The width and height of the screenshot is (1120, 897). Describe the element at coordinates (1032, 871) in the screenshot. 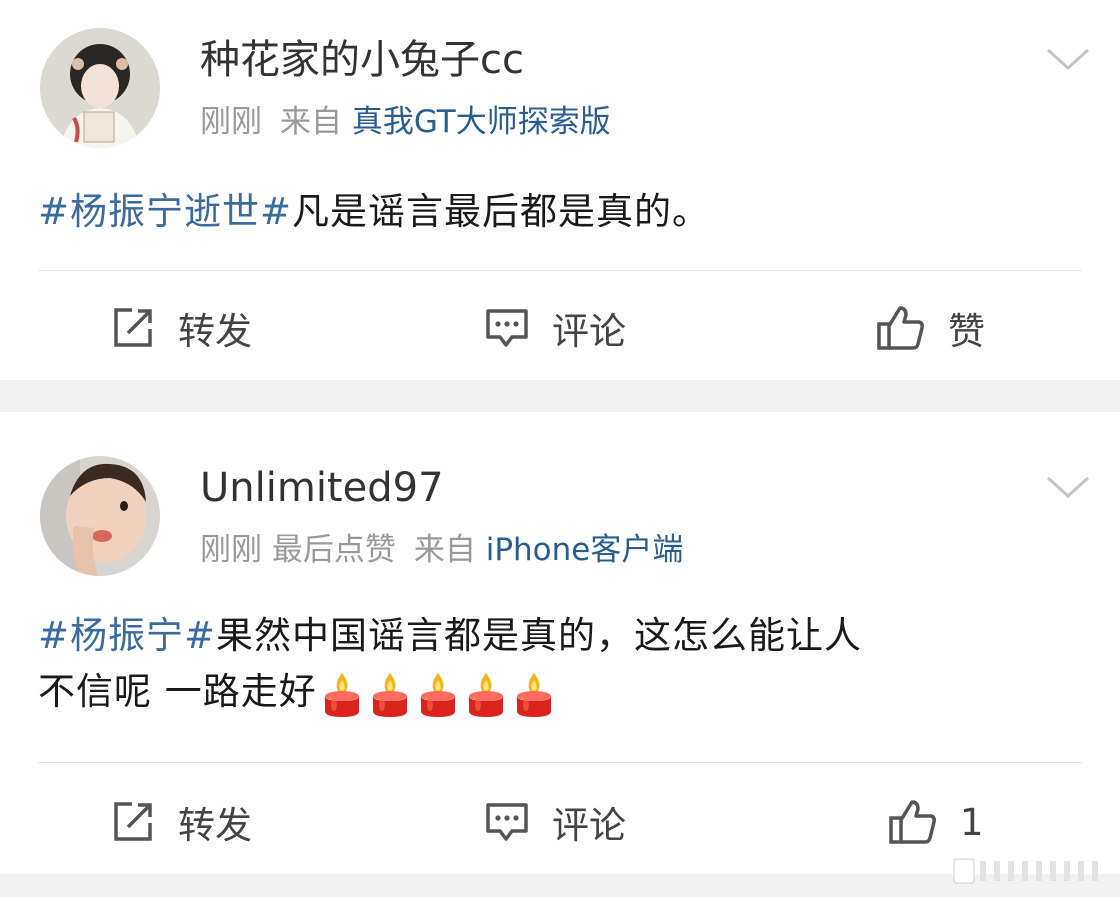

I see `scrollbar` at that location.